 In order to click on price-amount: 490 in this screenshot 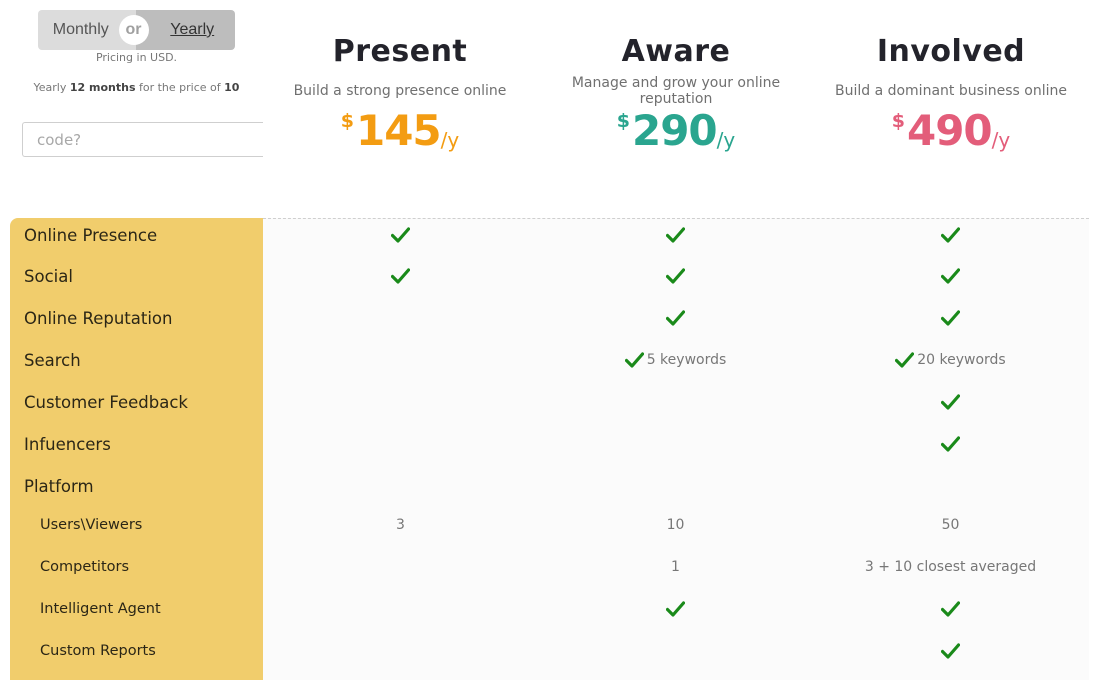, I will do `click(949, 130)`.